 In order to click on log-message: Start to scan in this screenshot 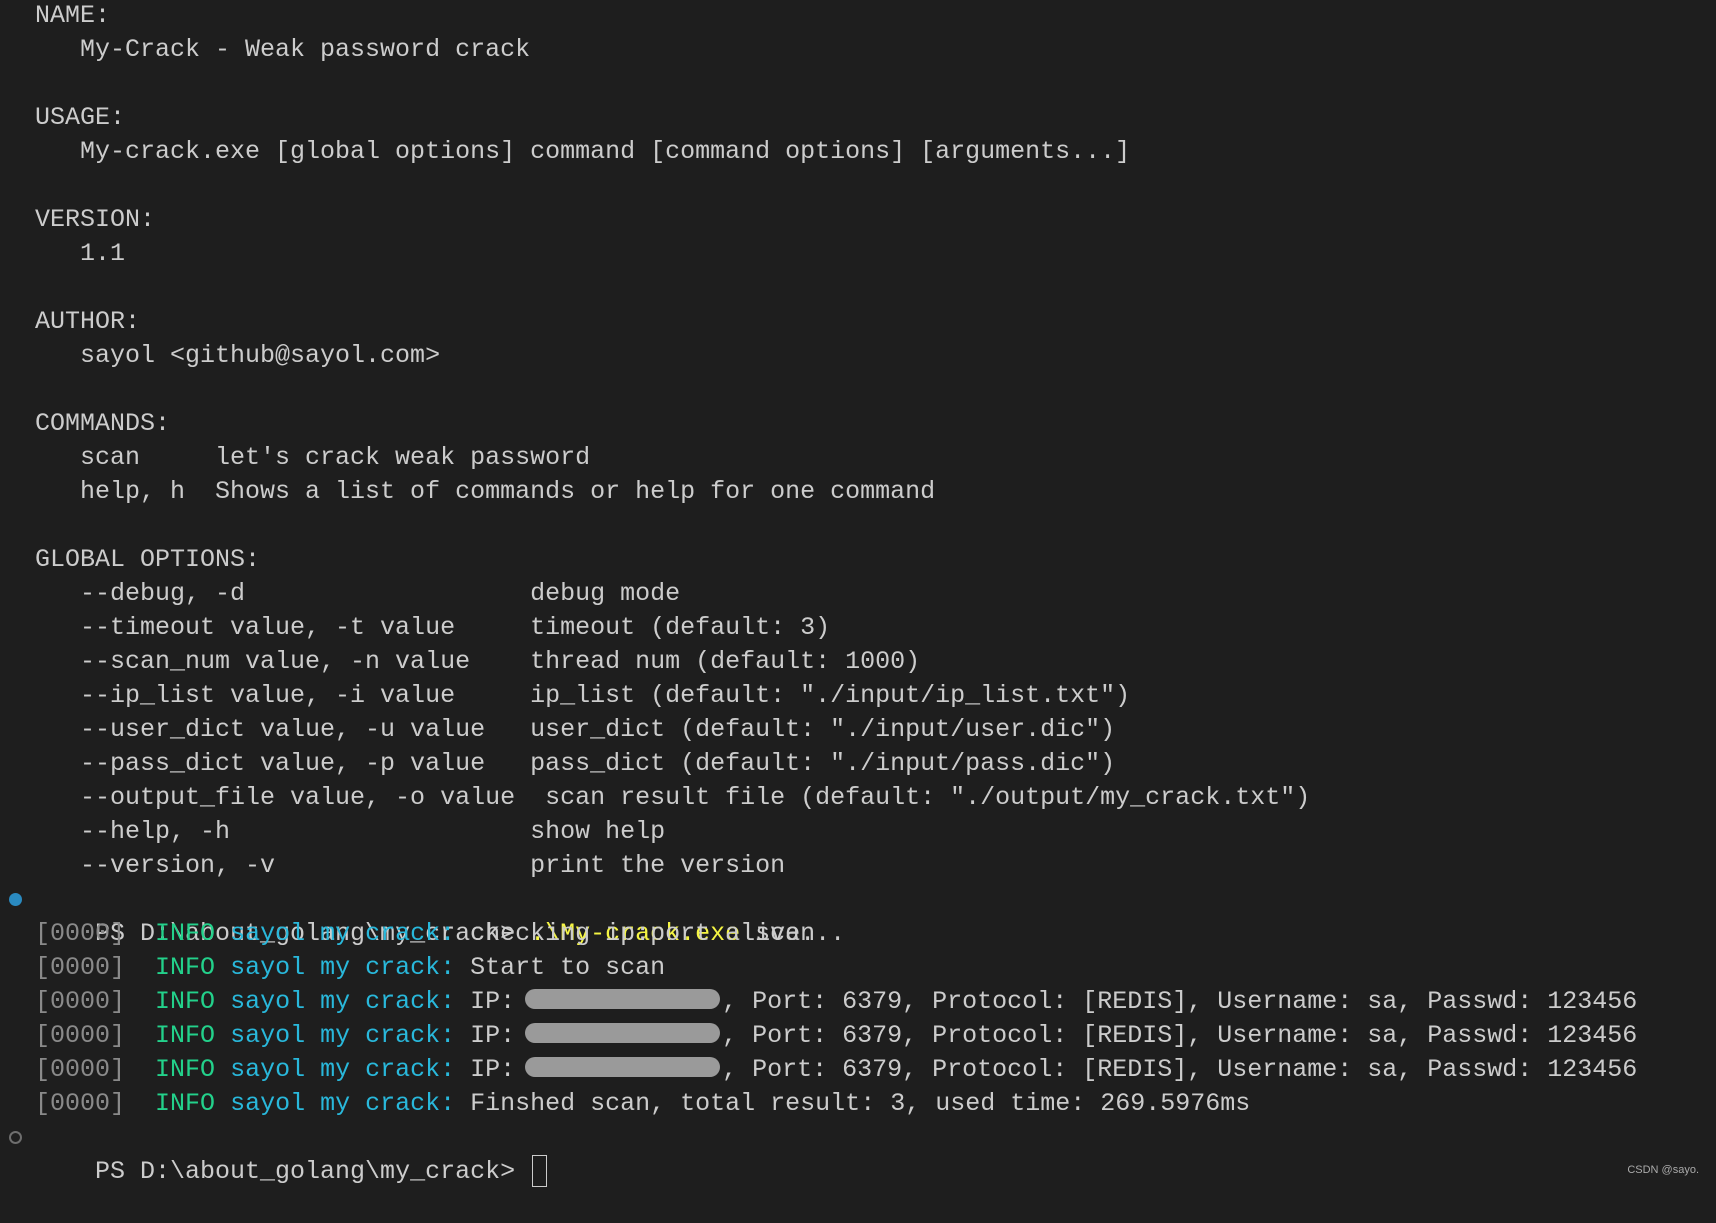, I will do `click(568, 967)`.